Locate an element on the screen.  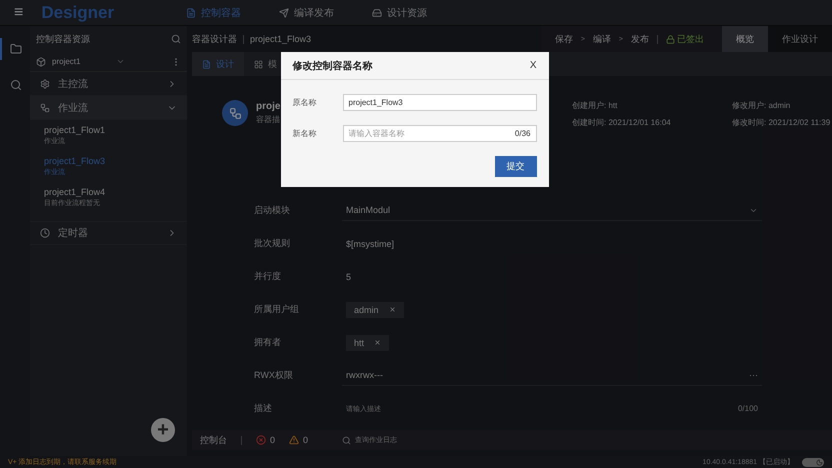
info-text: 创建时间: 2021/12/01 16:04 is located at coordinates (622, 122).